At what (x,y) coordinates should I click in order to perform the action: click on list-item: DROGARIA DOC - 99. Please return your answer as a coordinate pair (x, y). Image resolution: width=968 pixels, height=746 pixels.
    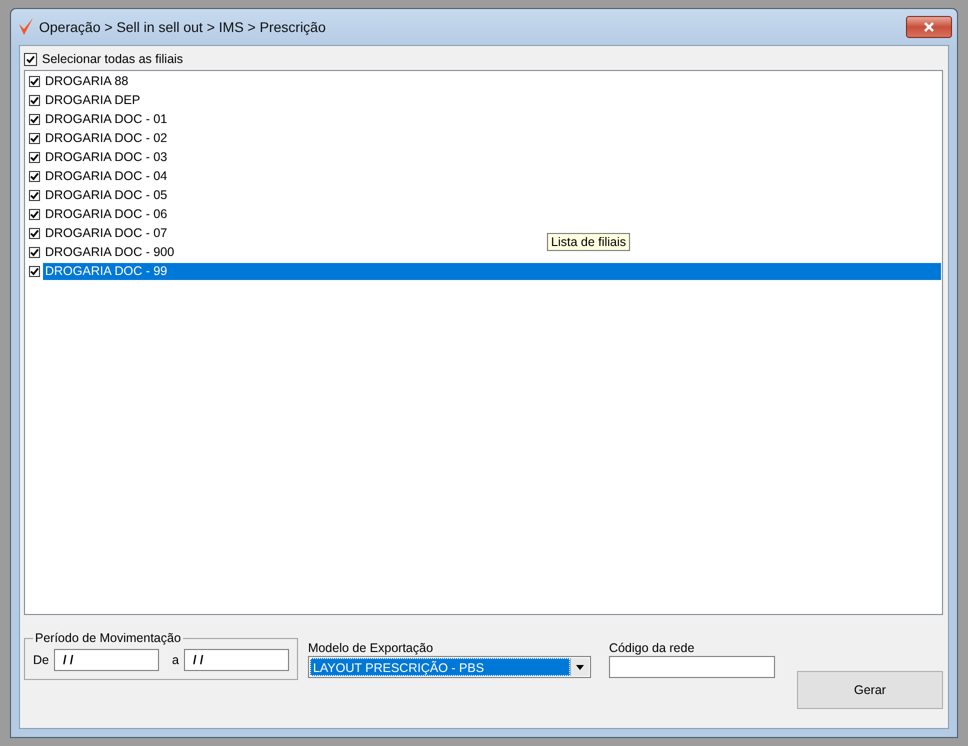
    Looking at the image, I should click on (492, 271).